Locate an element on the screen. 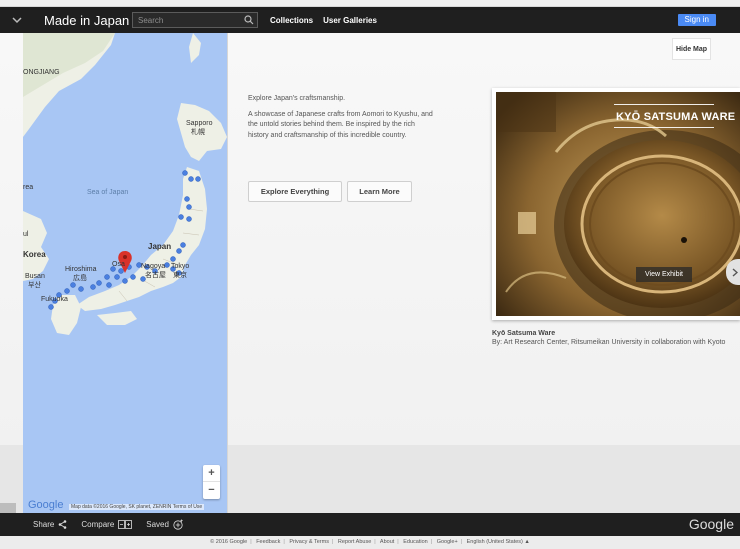  map-label-busan-kr: 부산 is located at coordinates (34, 285).